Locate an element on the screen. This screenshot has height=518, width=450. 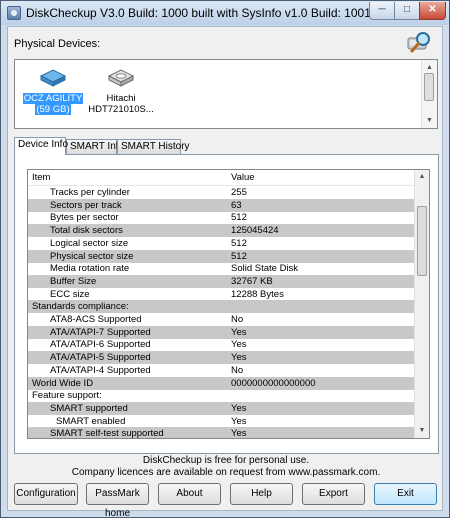
devices-scrollbar: ▲ ▼ is located at coordinates (429, 94).